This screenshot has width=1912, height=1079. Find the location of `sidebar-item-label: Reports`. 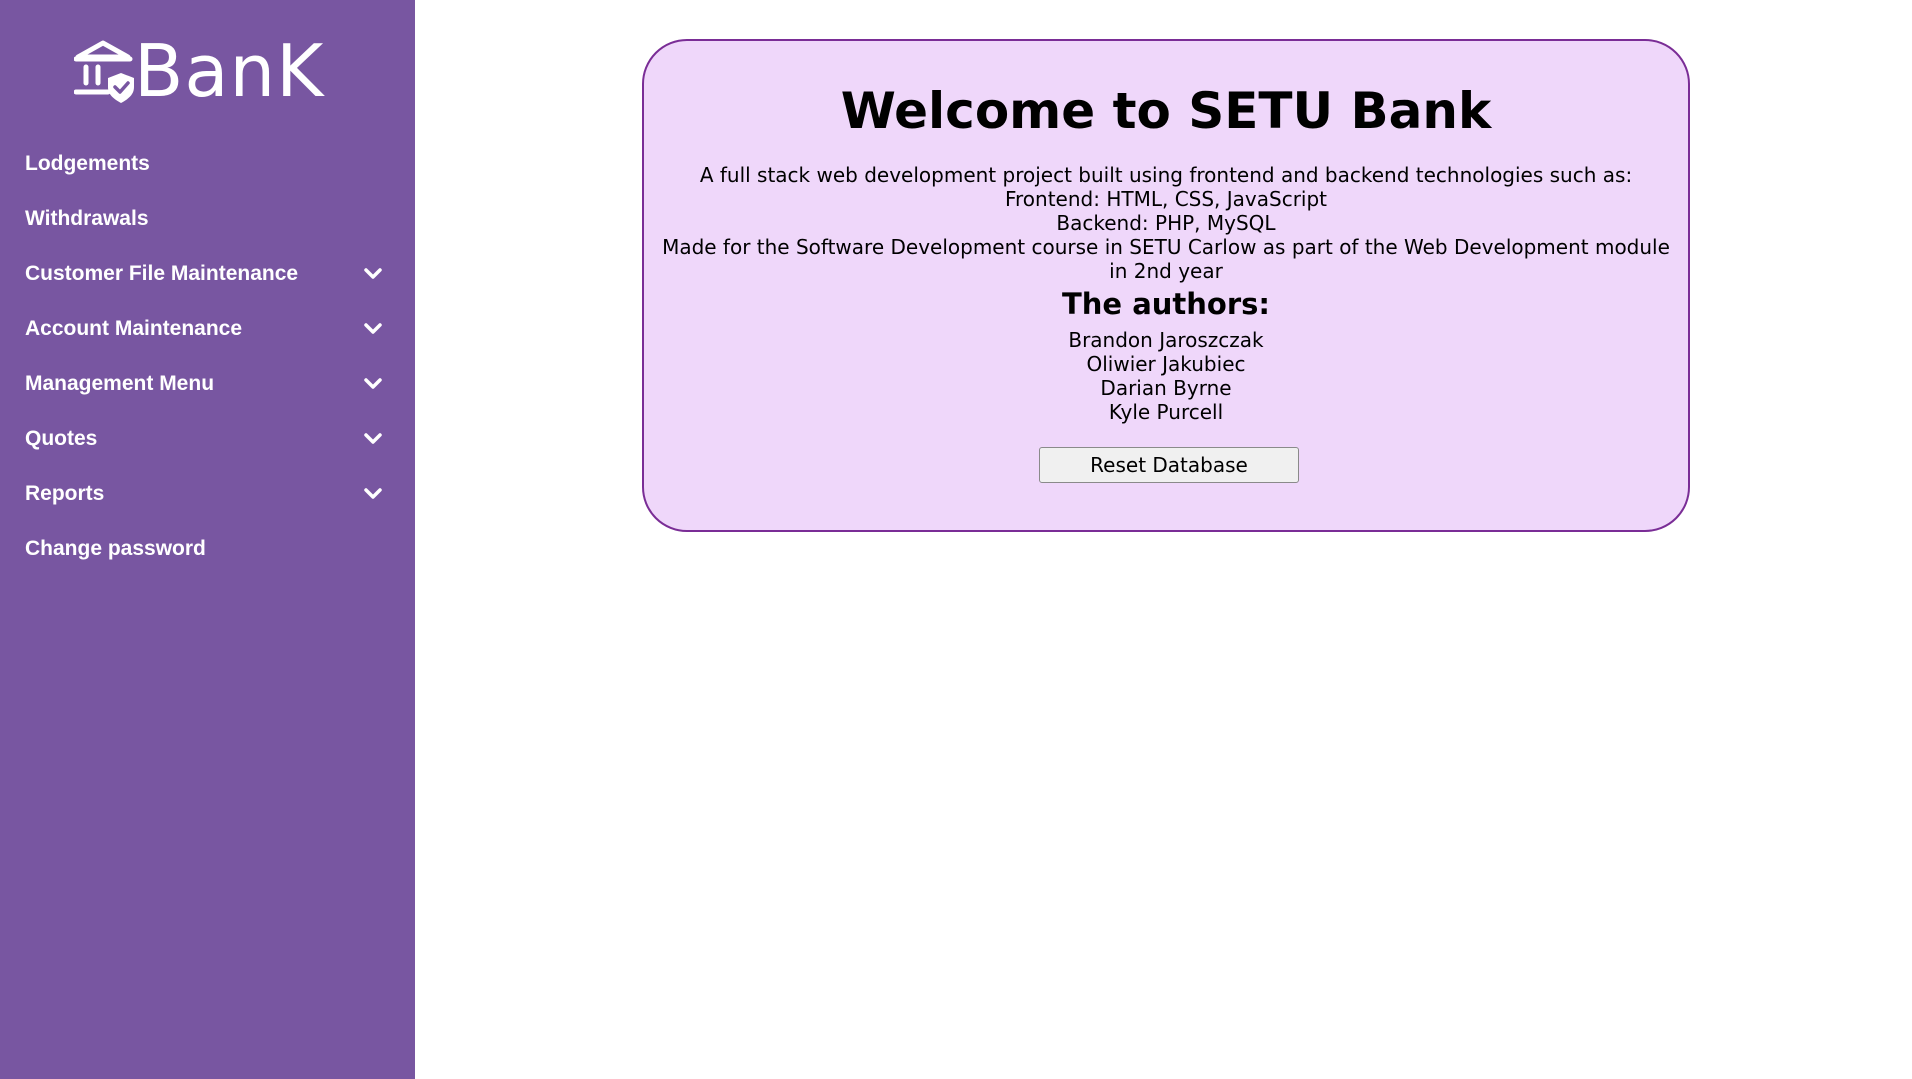

sidebar-item-label: Reports is located at coordinates (65, 493).